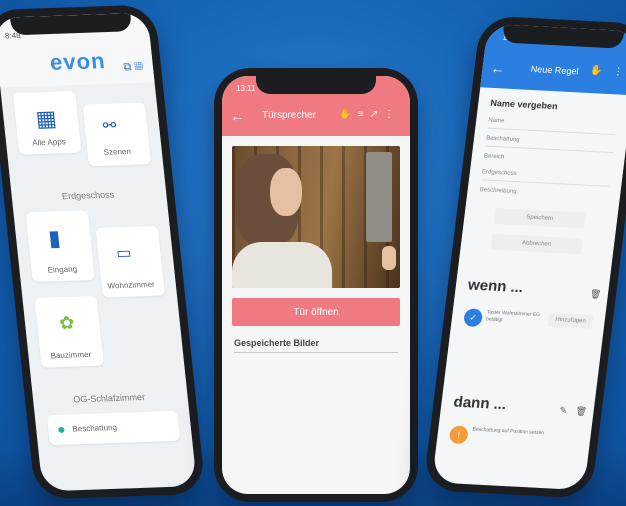 The width and height of the screenshot is (626, 506). What do you see at coordinates (503, 140) in the screenshot?
I see `form-row: Beschattung` at bounding box center [503, 140].